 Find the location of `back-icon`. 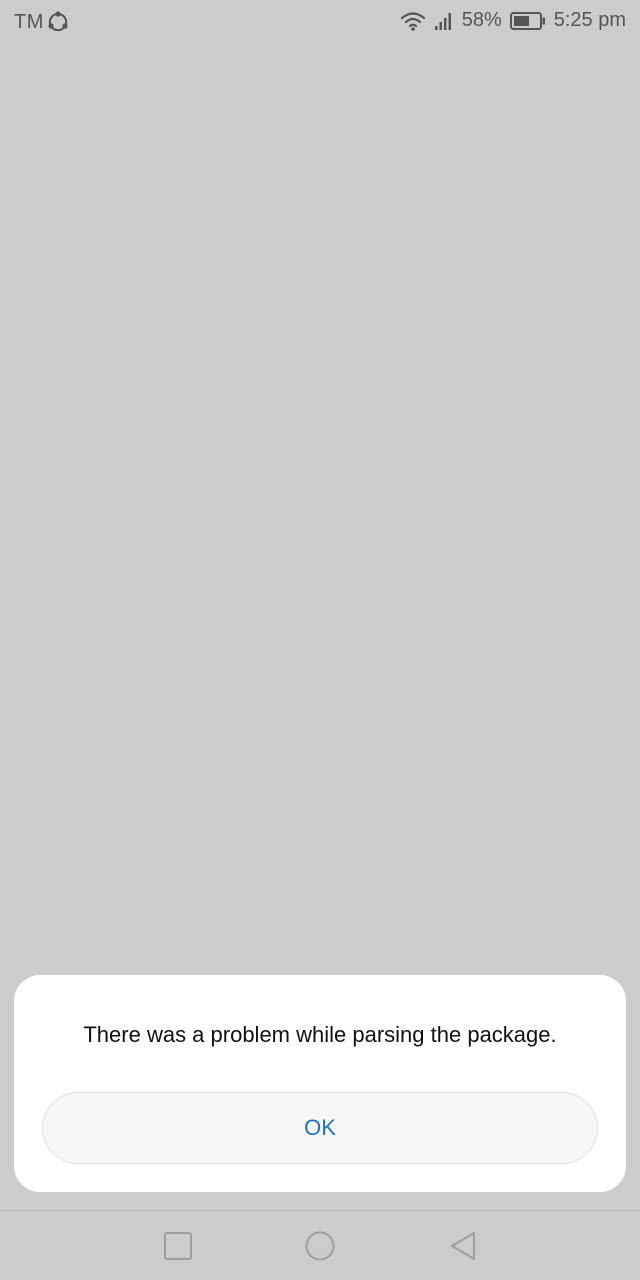

back-icon is located at coordinates (463, 1246).